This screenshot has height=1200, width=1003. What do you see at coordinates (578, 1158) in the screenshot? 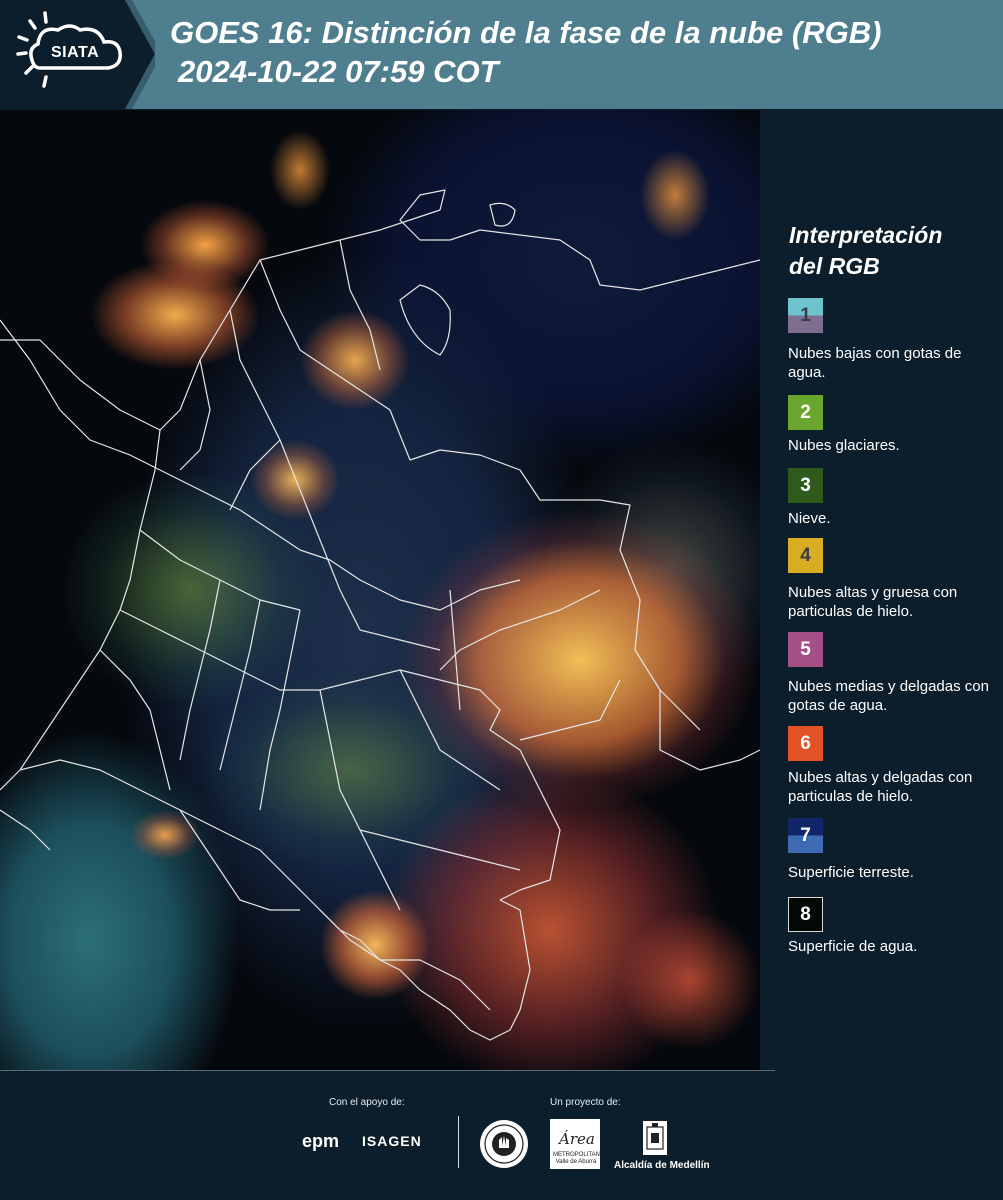
I see `area-metropolitana-text: METROPOLITANA Valle de Aburrá` at bounding box center [578, 1158].